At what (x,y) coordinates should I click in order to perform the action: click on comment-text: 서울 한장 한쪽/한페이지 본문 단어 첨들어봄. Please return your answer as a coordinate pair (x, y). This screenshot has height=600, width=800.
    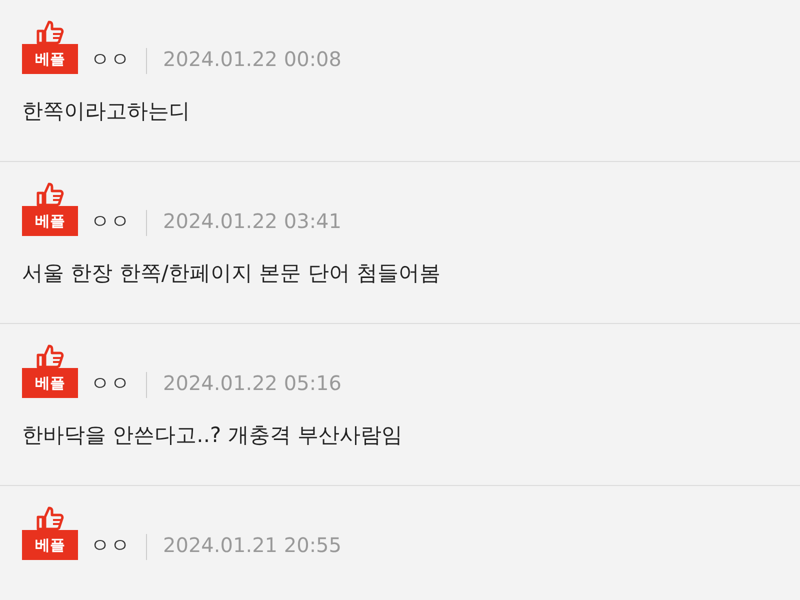
    Looking at the image, I should click on (232, 273).